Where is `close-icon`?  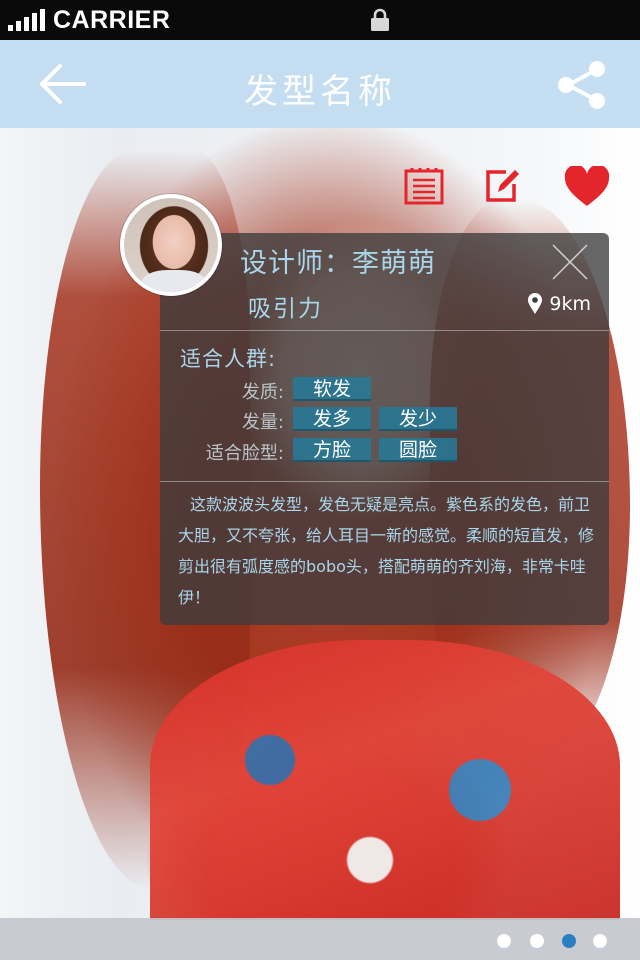
close-icon is located at coordinates (570, 262).